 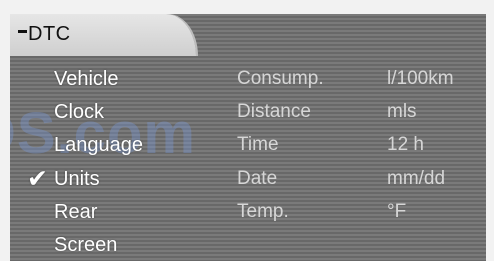 What do you see at coordinates (405, 144) in the screenshot?
I see `units-row-value: 12 h` at bounding box center [405, 144].